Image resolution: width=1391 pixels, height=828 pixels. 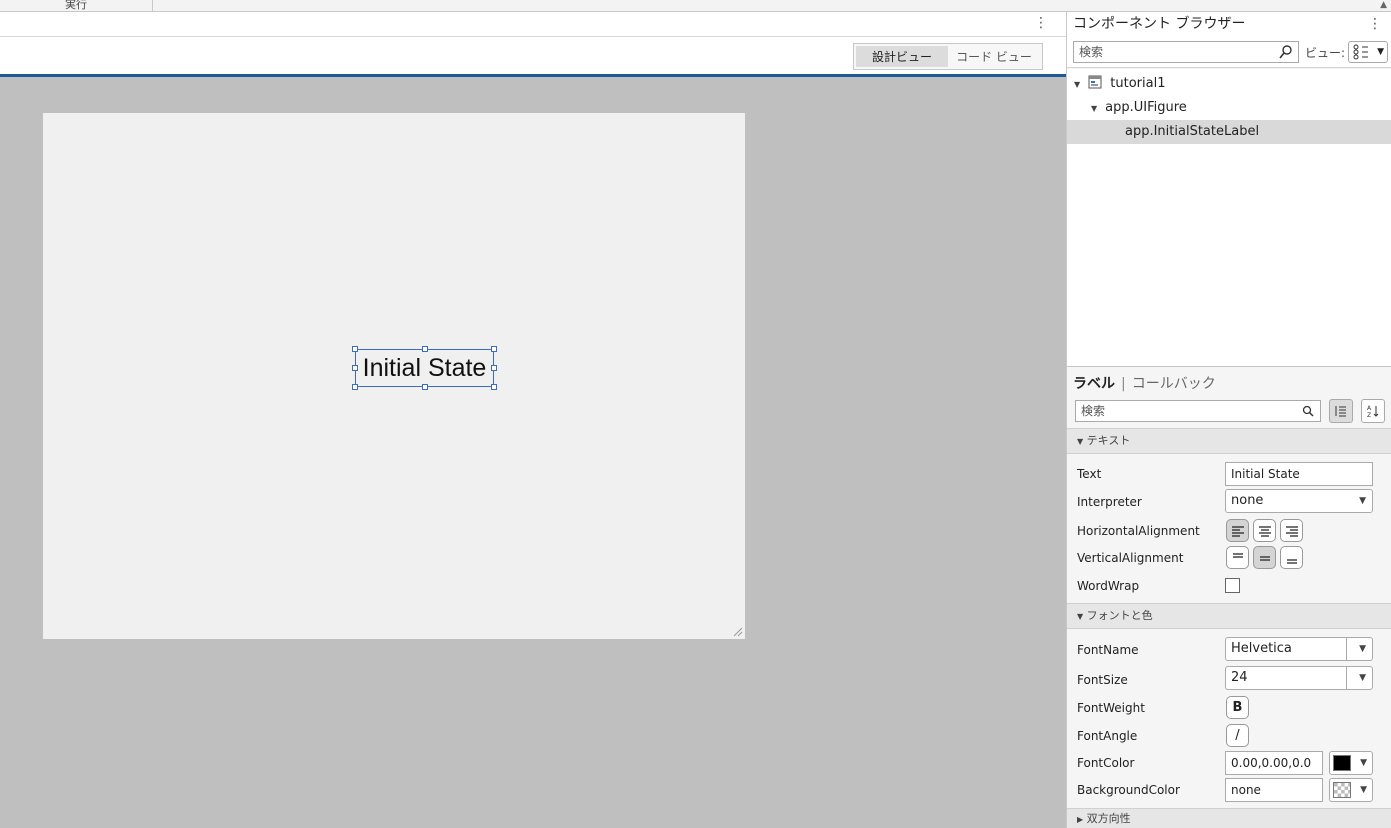 I want to click on align-left-button, so click(x=1237, y=530).